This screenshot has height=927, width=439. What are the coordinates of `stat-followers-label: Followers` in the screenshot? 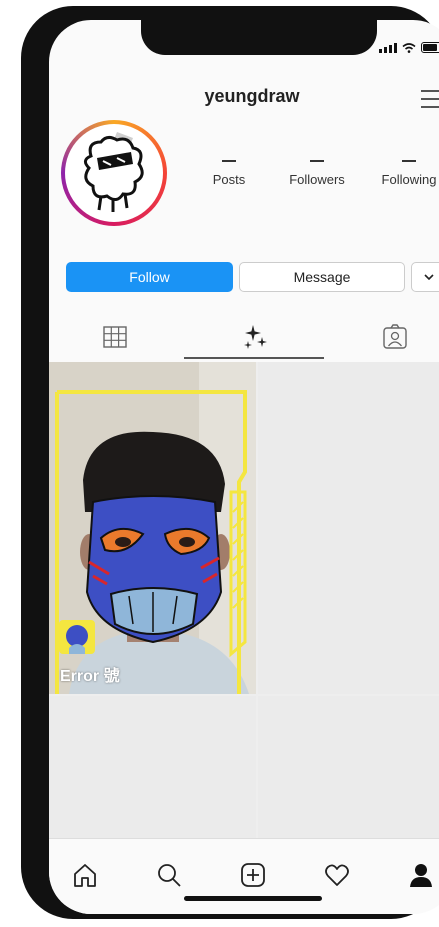 It's located at (317, 179).